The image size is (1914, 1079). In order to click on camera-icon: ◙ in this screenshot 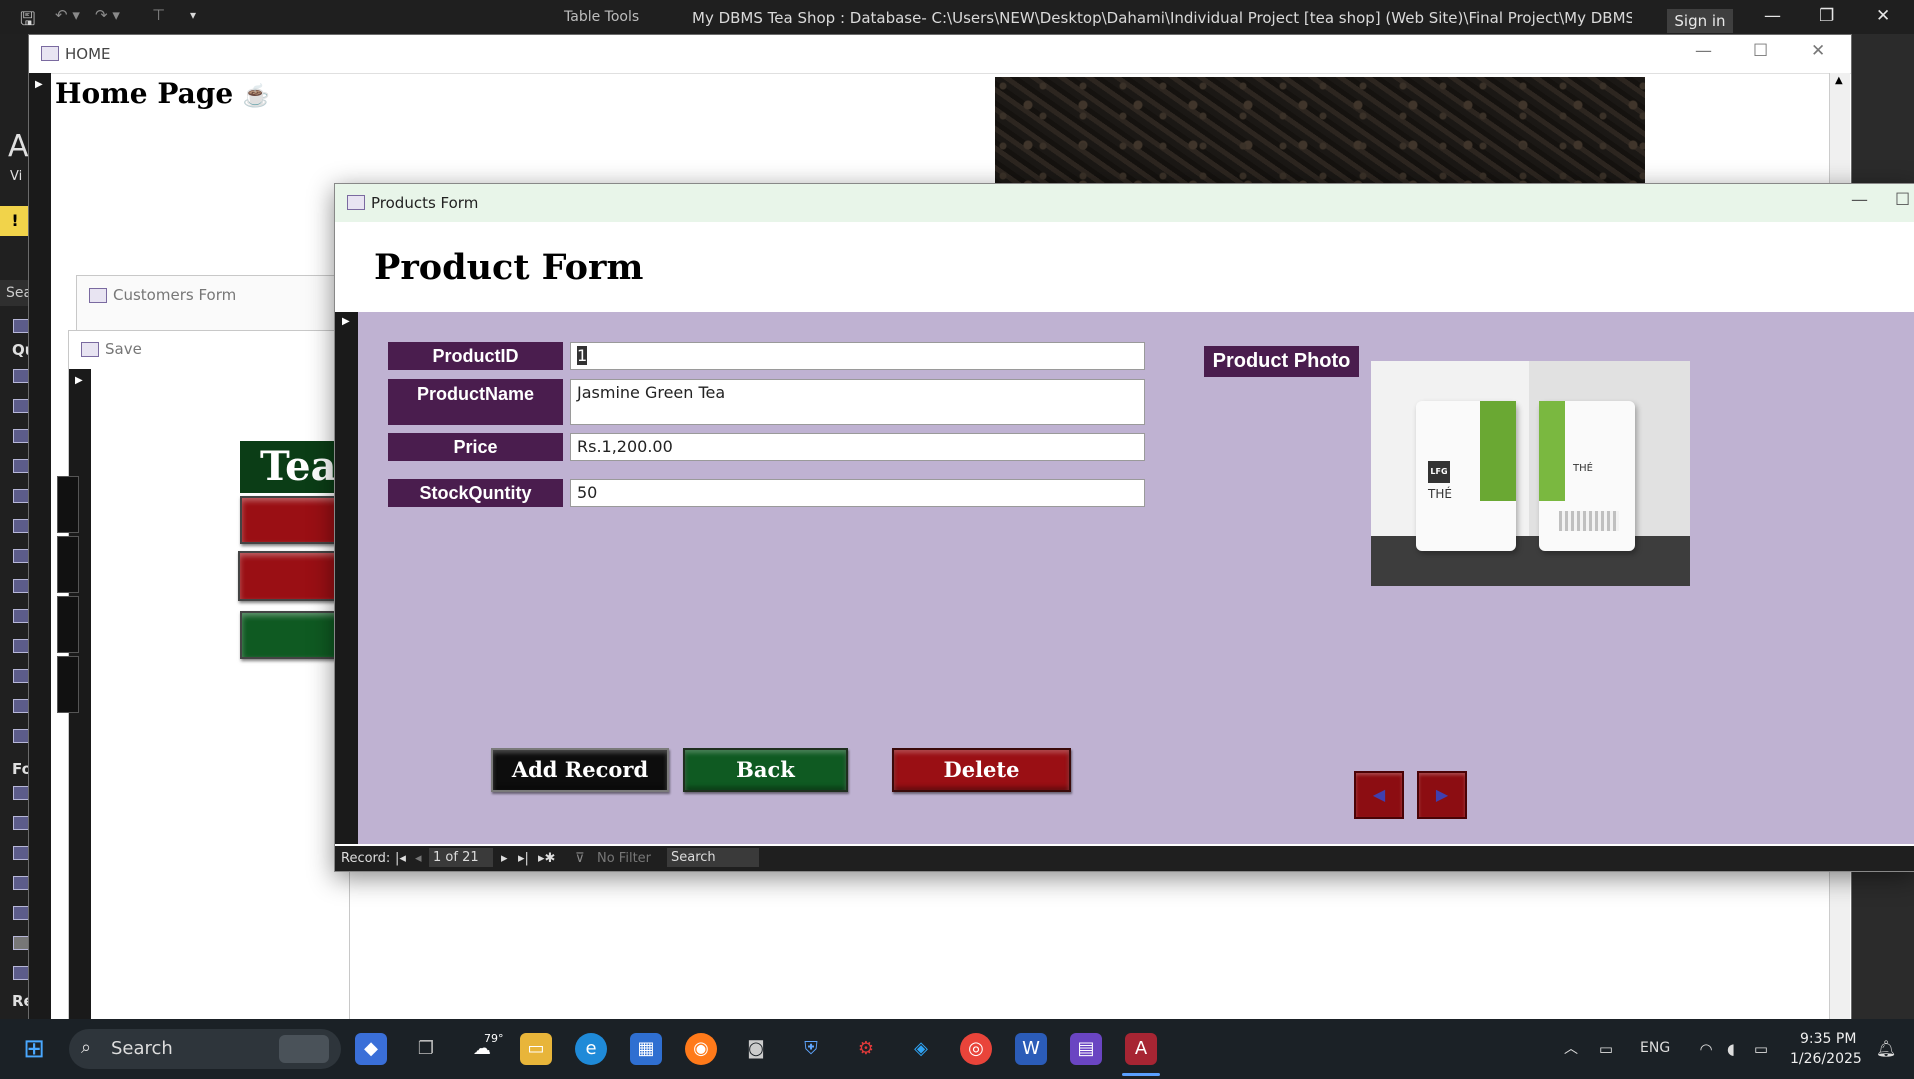, I will do `click(756, 1049)`.